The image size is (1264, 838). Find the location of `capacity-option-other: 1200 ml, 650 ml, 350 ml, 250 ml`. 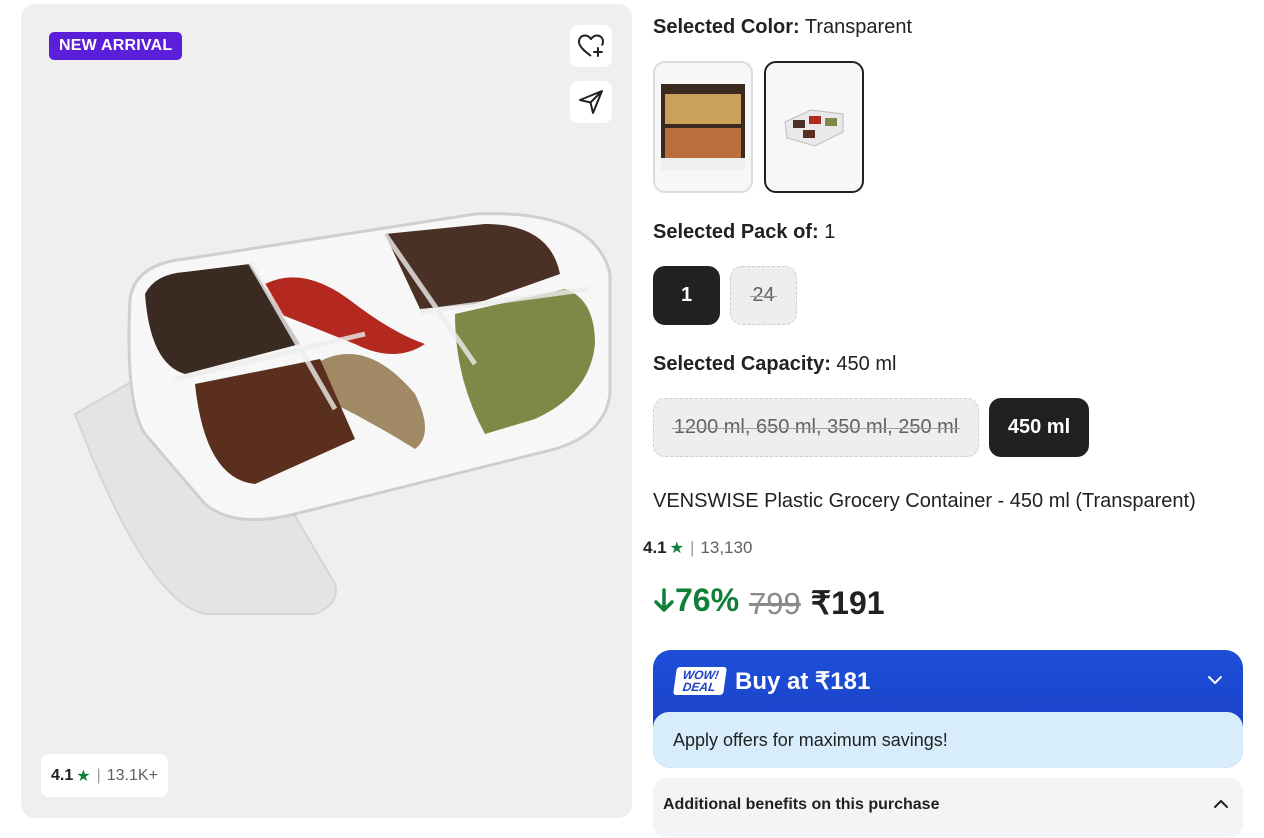

capacity-option-other: 1200 ml, 650 ml, 350 ml, 250 ml is located at coordinates (816, 427).